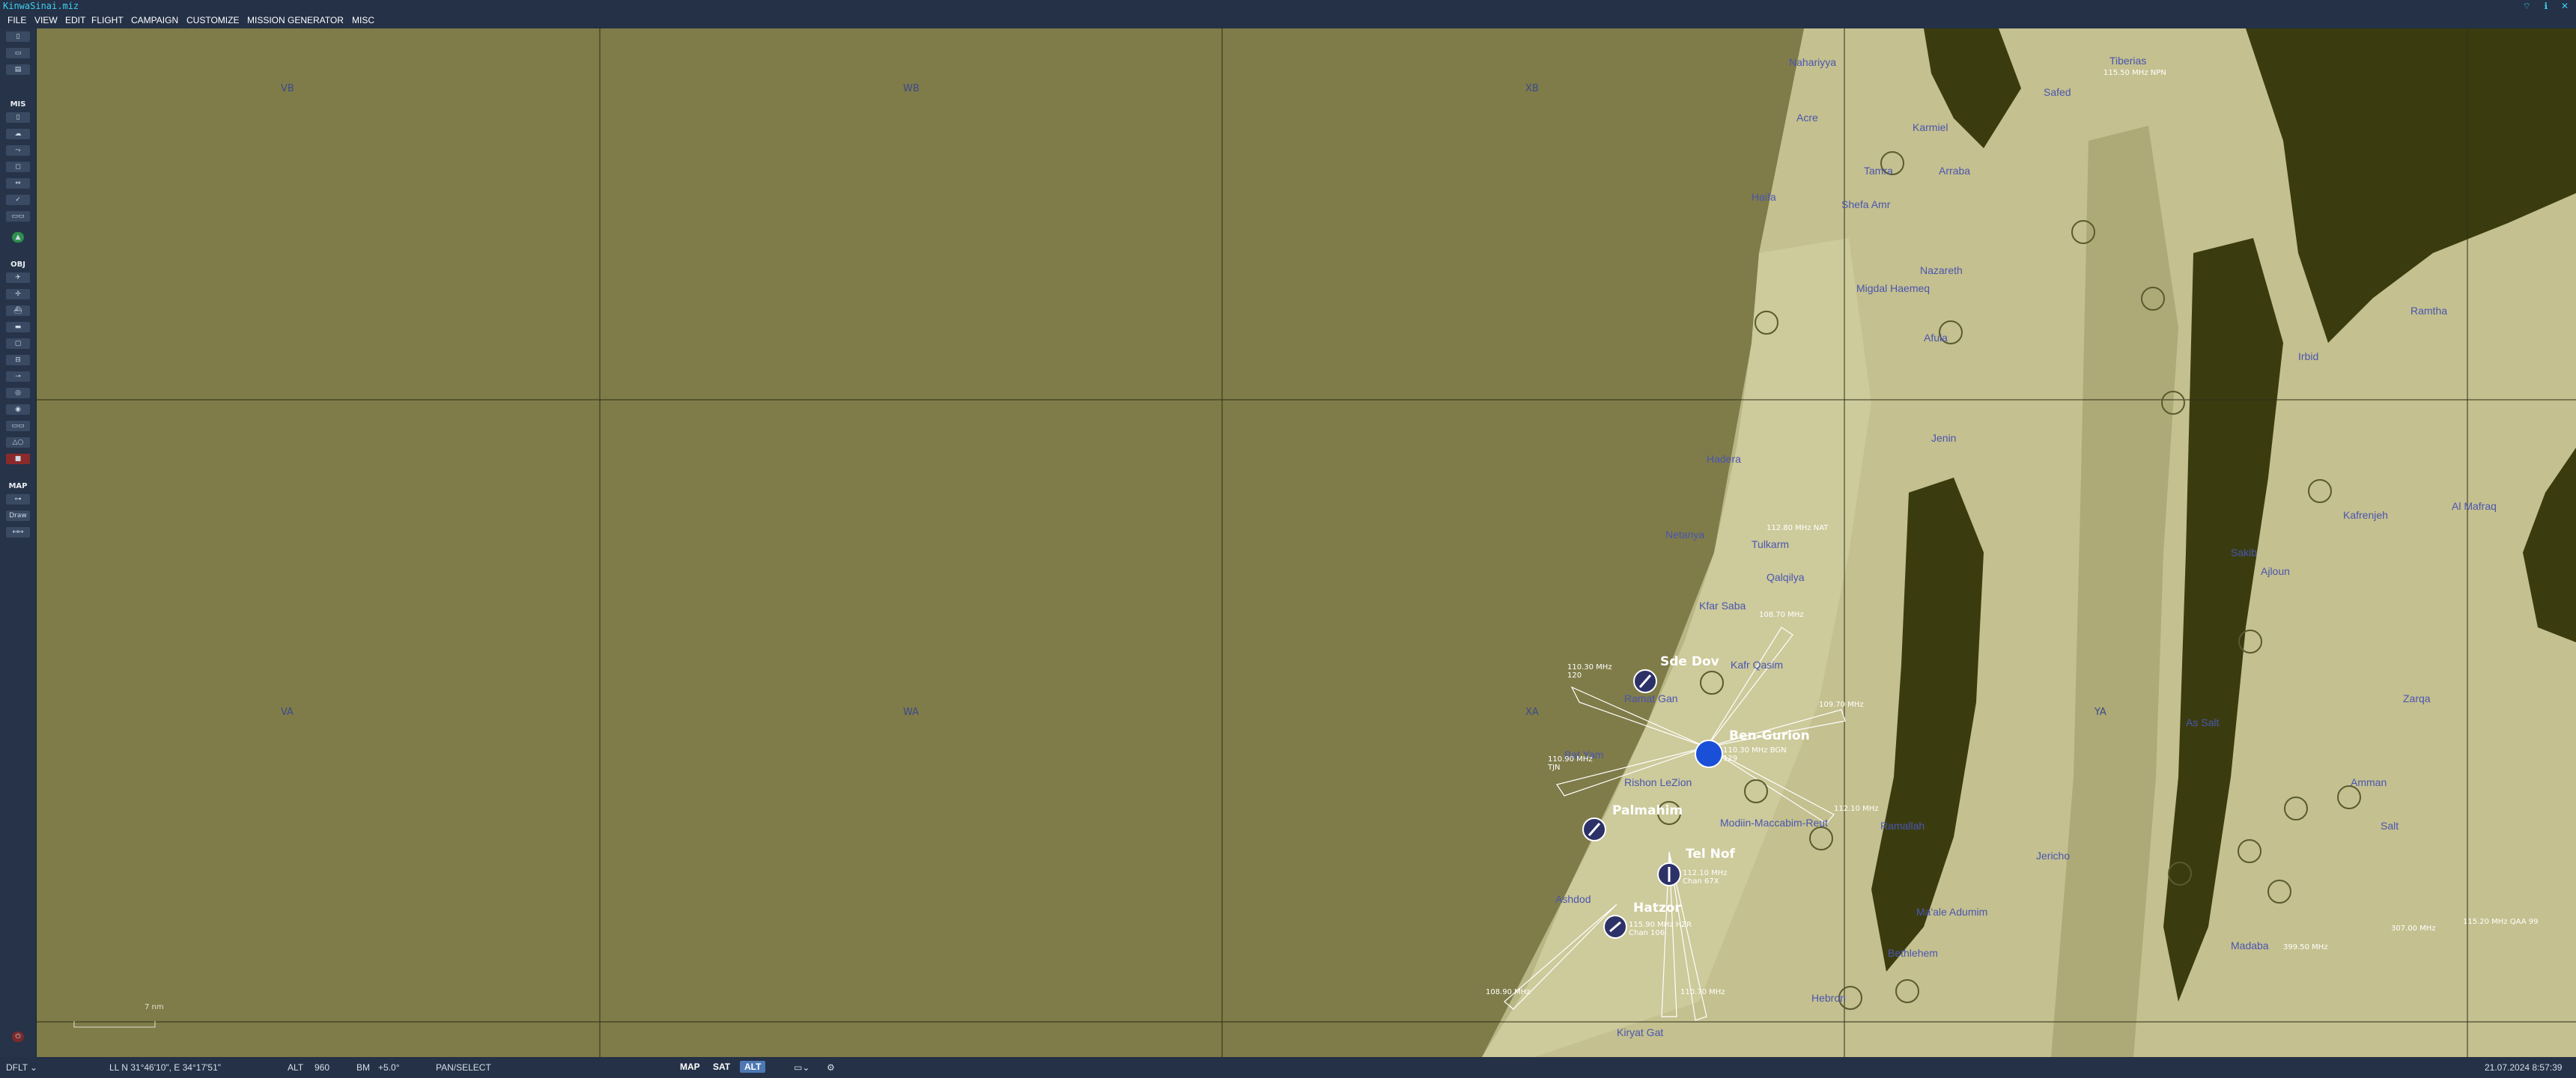 Image resolution: width=2576 pixels, height=1078 pixels. Describe the element at coordinates (1893, 288) in the screenshot. I see `town-label: Migdal Haemeq` at that location.